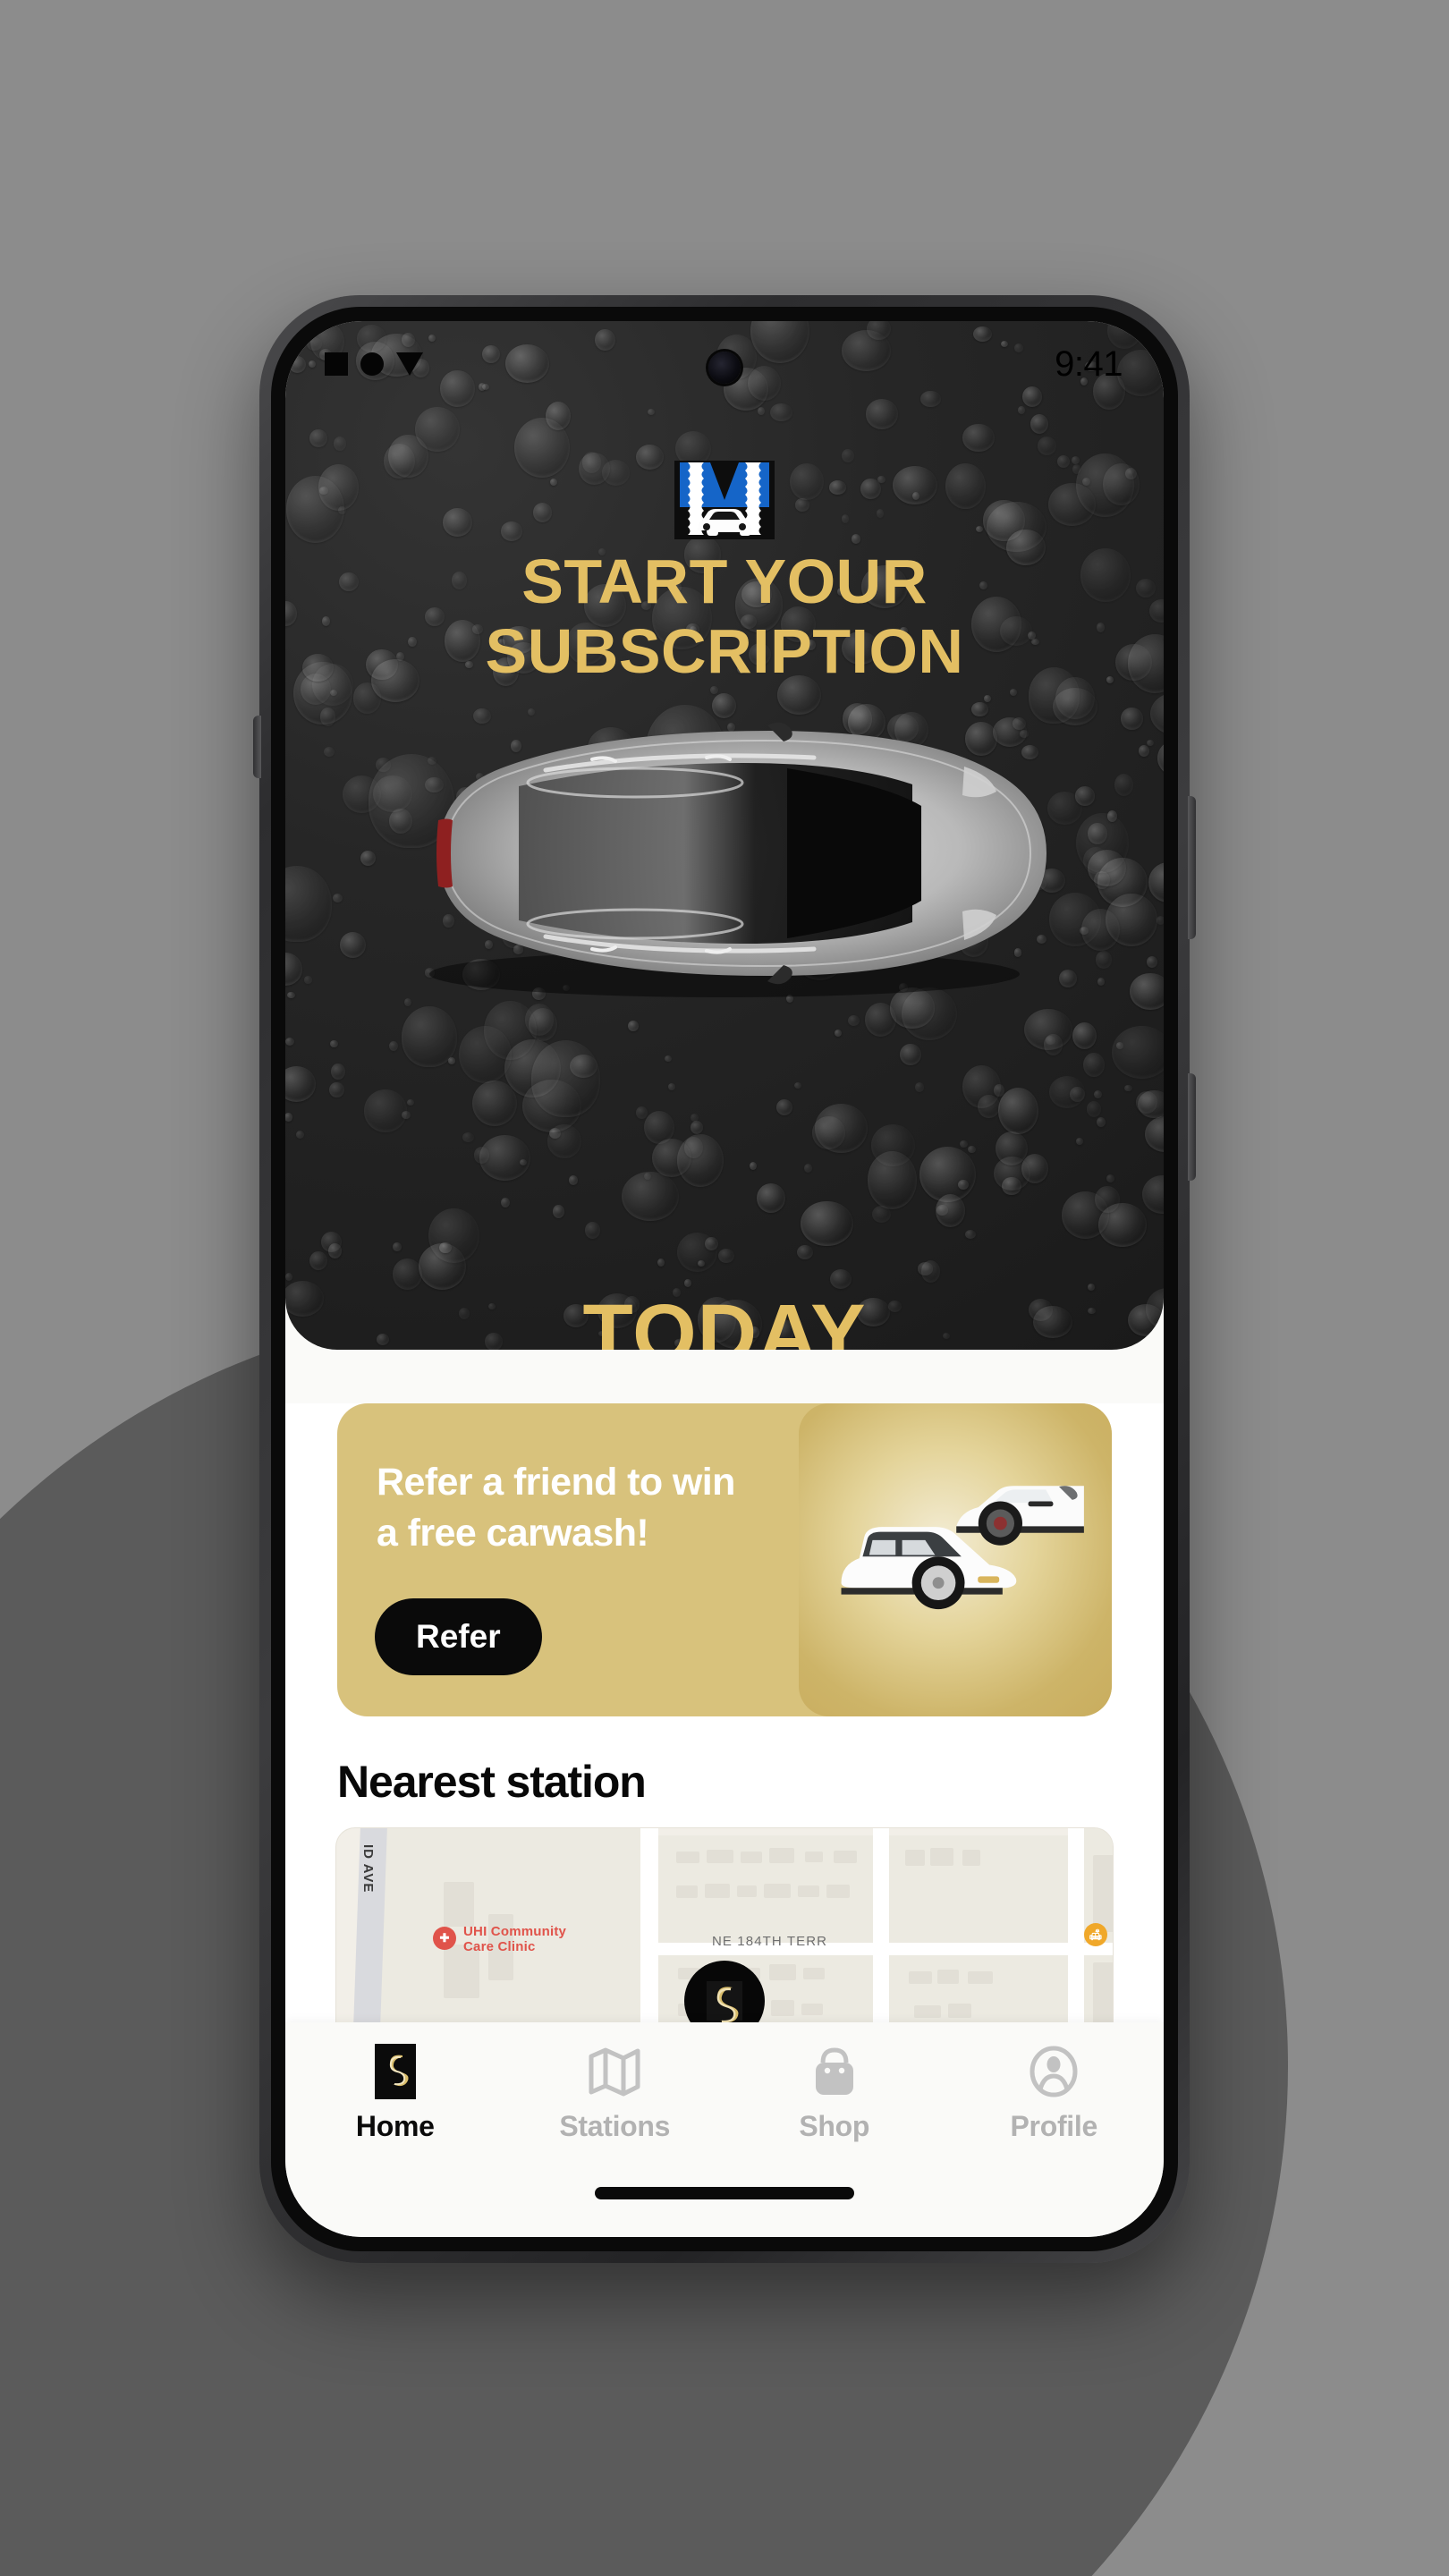 This screenshot has height=2576, width=1449. Describe the element at coordinates (368, 1869) in the screenshot. I see `map-avenue-label: ID AVE` at that location.